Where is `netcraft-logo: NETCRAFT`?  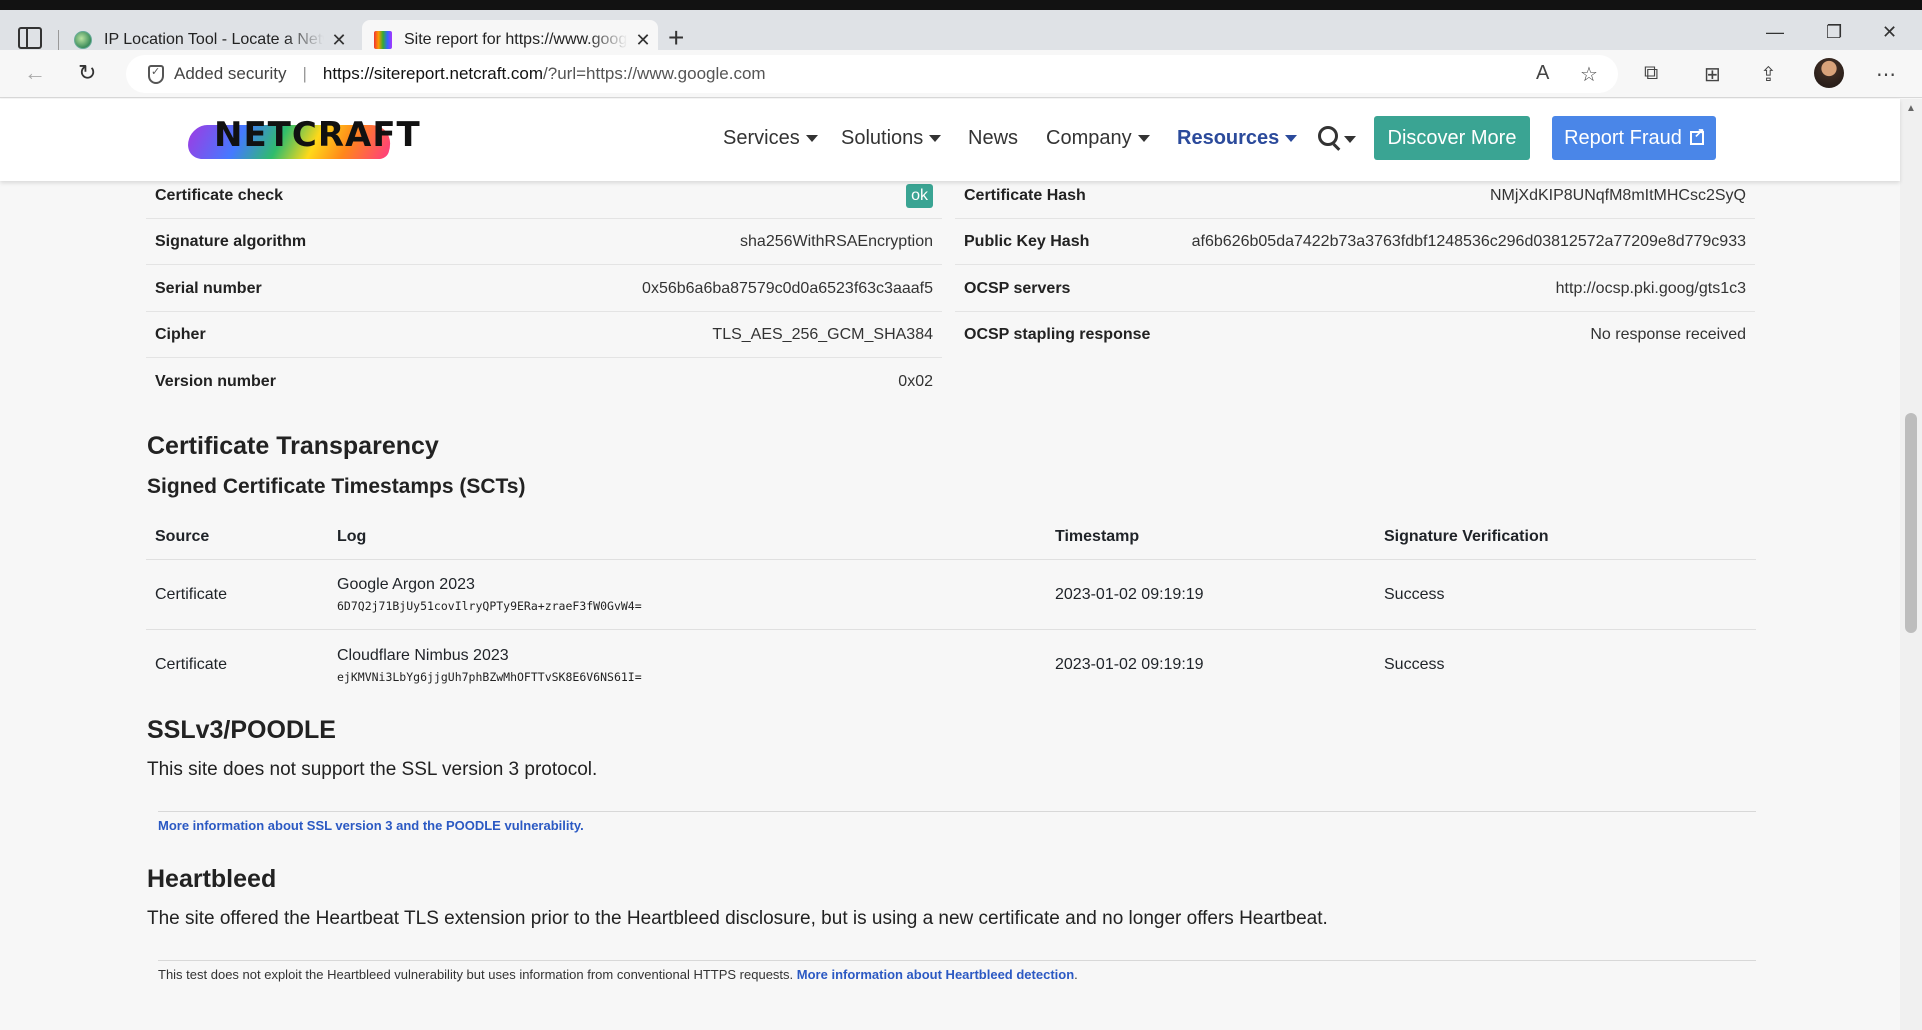
netcraft-logo: NETCRAFT is located at coordinates (301, 140).